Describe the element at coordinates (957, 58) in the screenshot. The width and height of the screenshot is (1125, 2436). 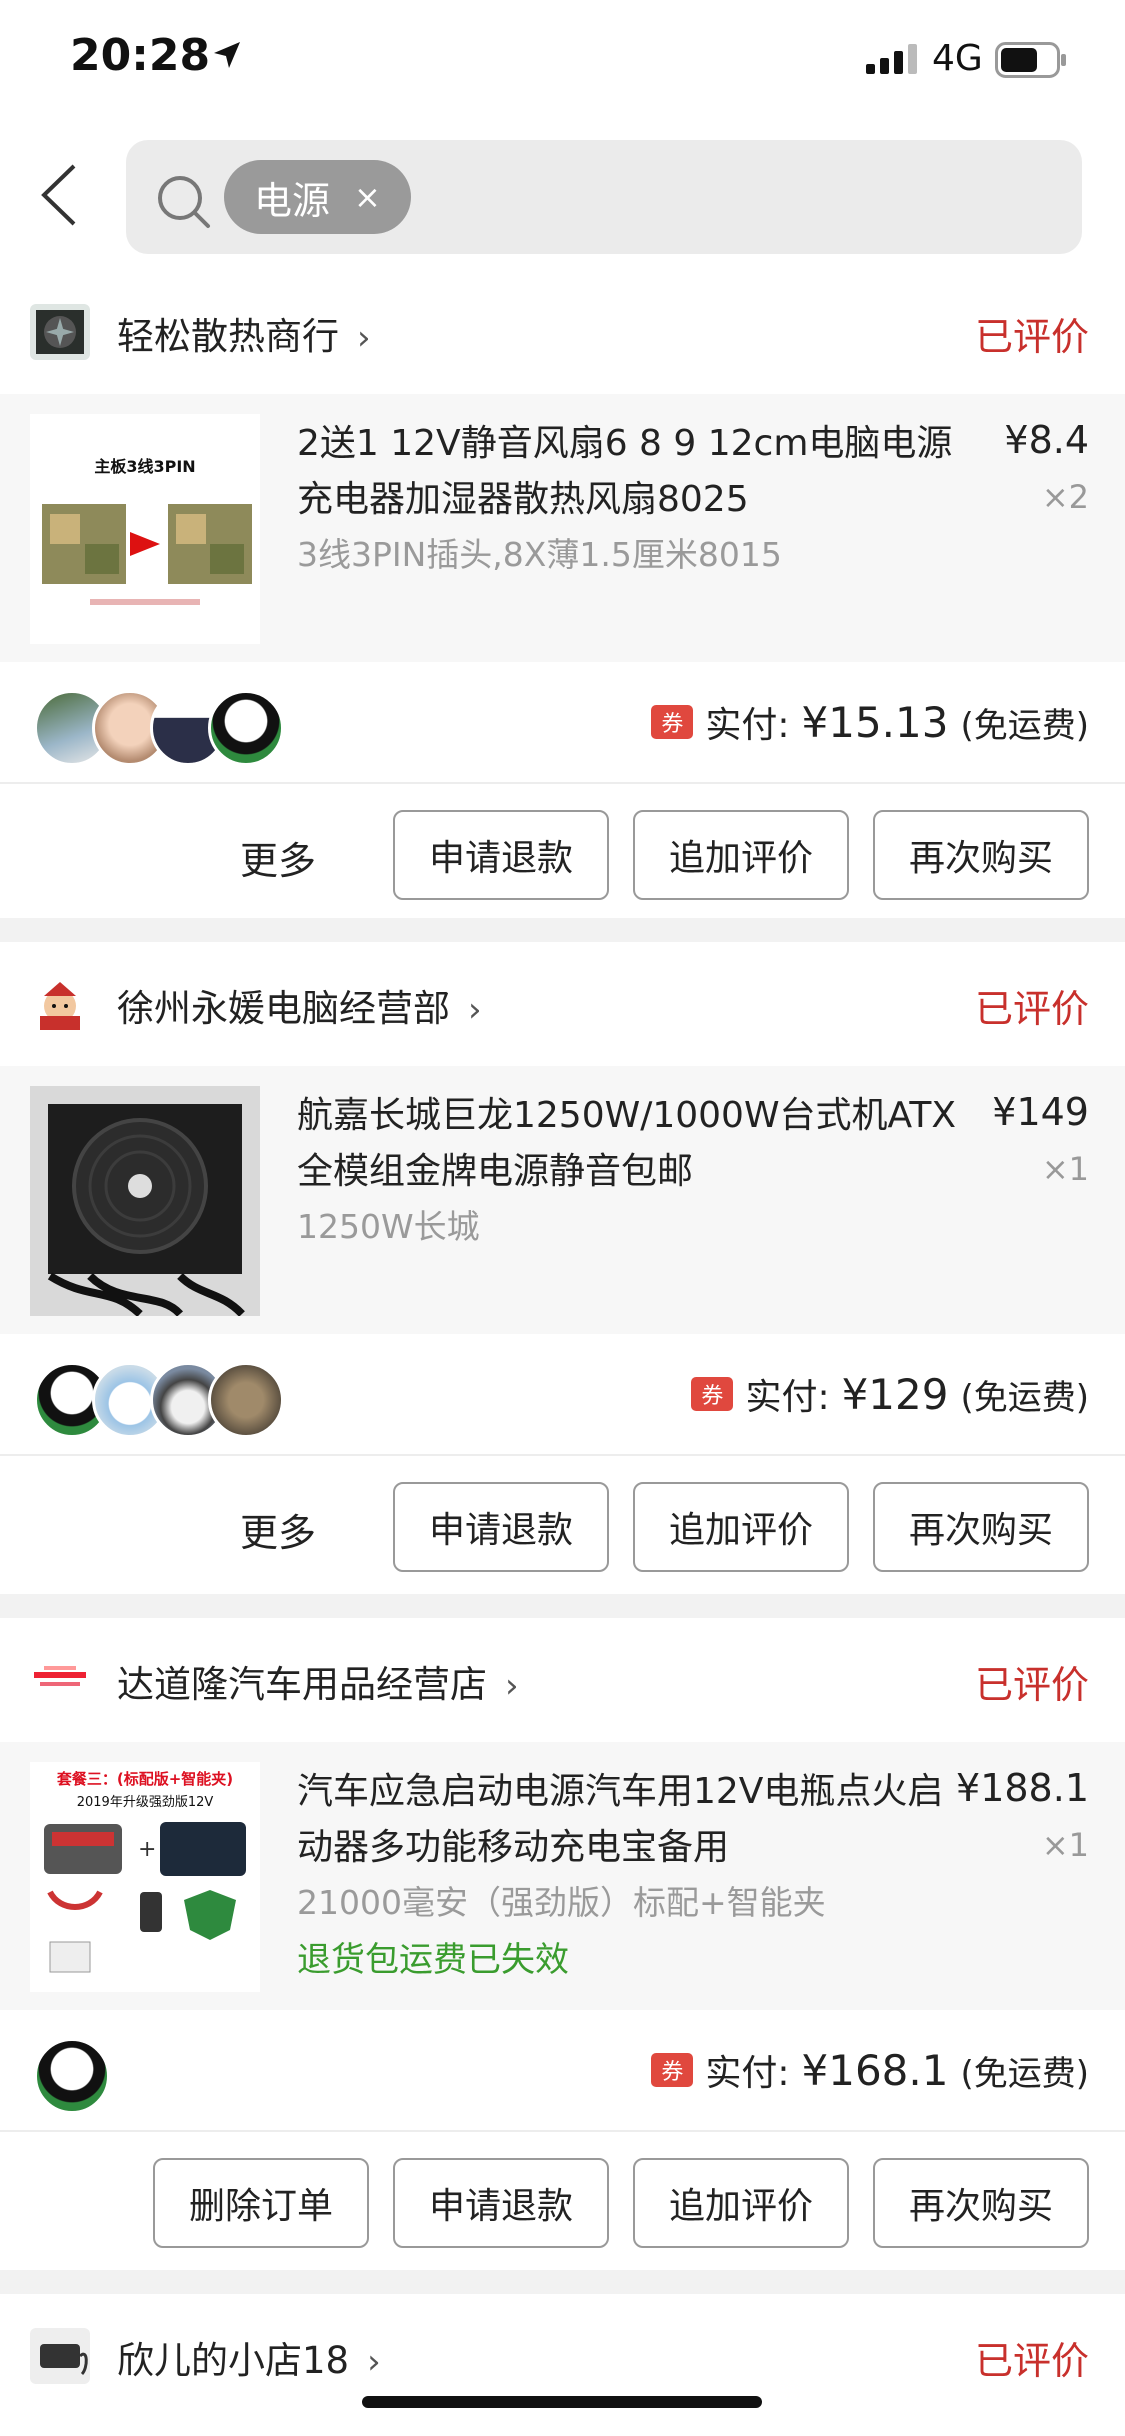
I see `network-type: 4G` at that location.